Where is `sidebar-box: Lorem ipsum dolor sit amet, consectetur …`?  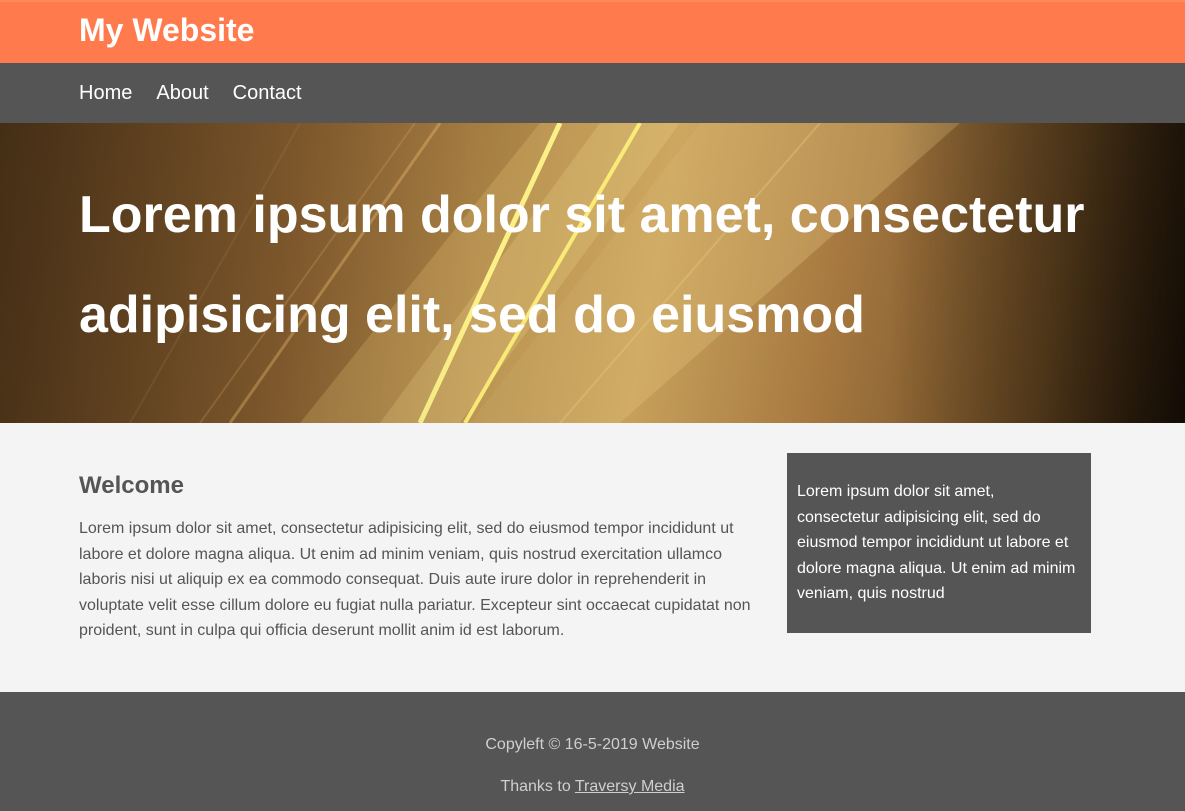 sidebar-box: Lorem ipsum dolor sit amet, consectetur … is located at coordinates (939, 543).